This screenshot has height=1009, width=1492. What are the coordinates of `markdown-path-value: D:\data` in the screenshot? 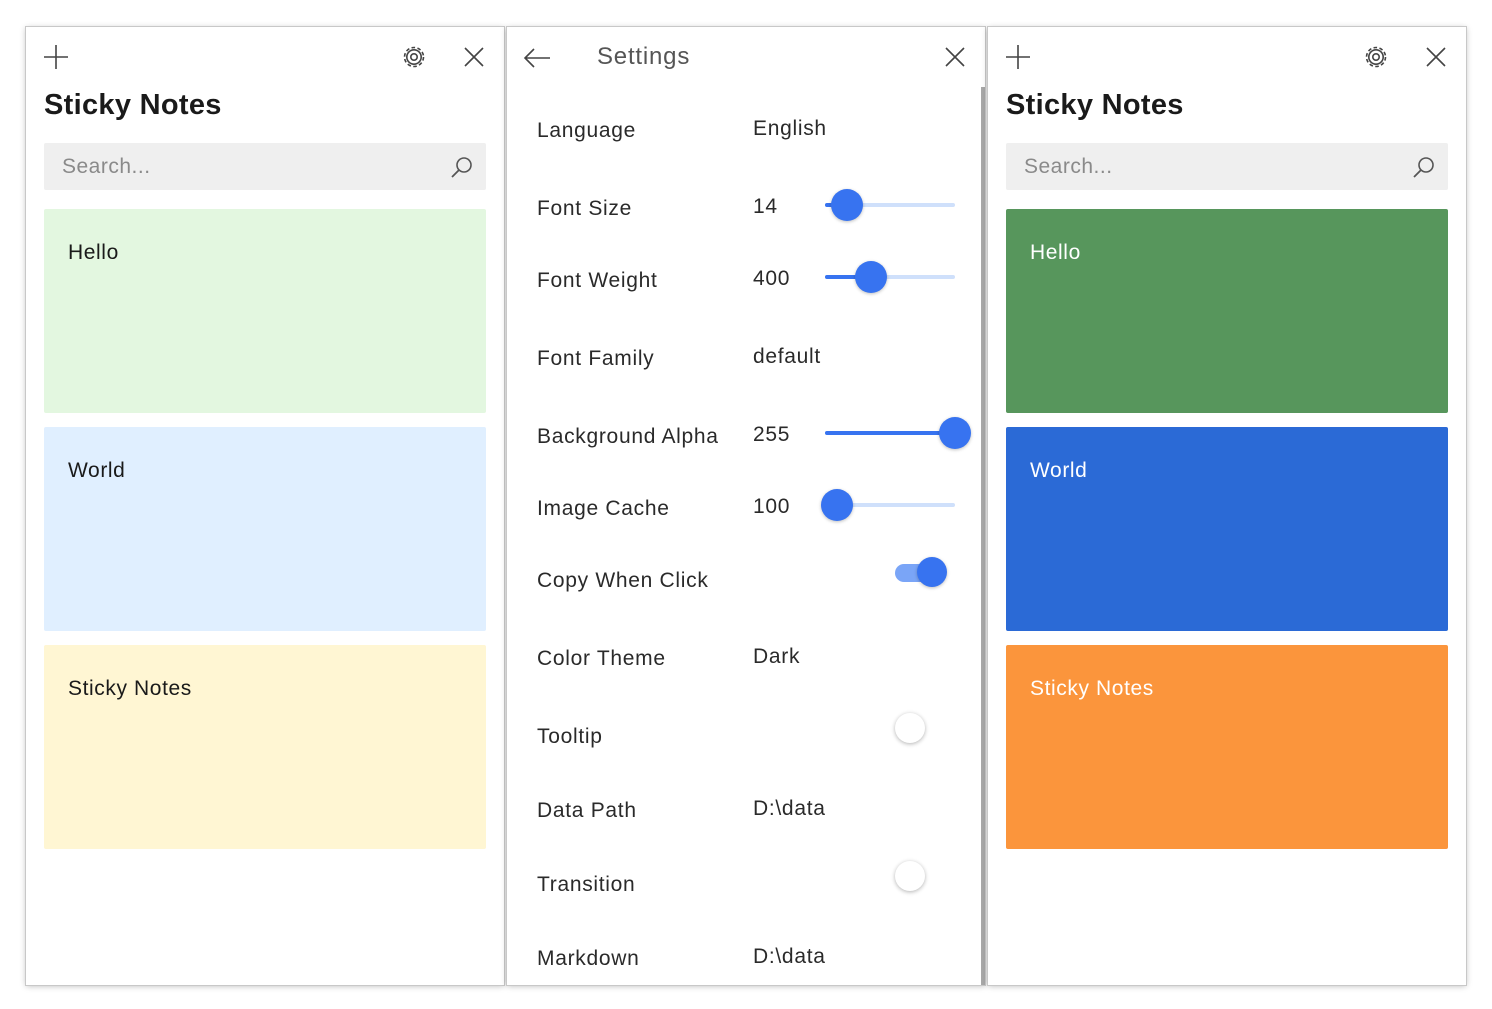 It's located at (789, 957).